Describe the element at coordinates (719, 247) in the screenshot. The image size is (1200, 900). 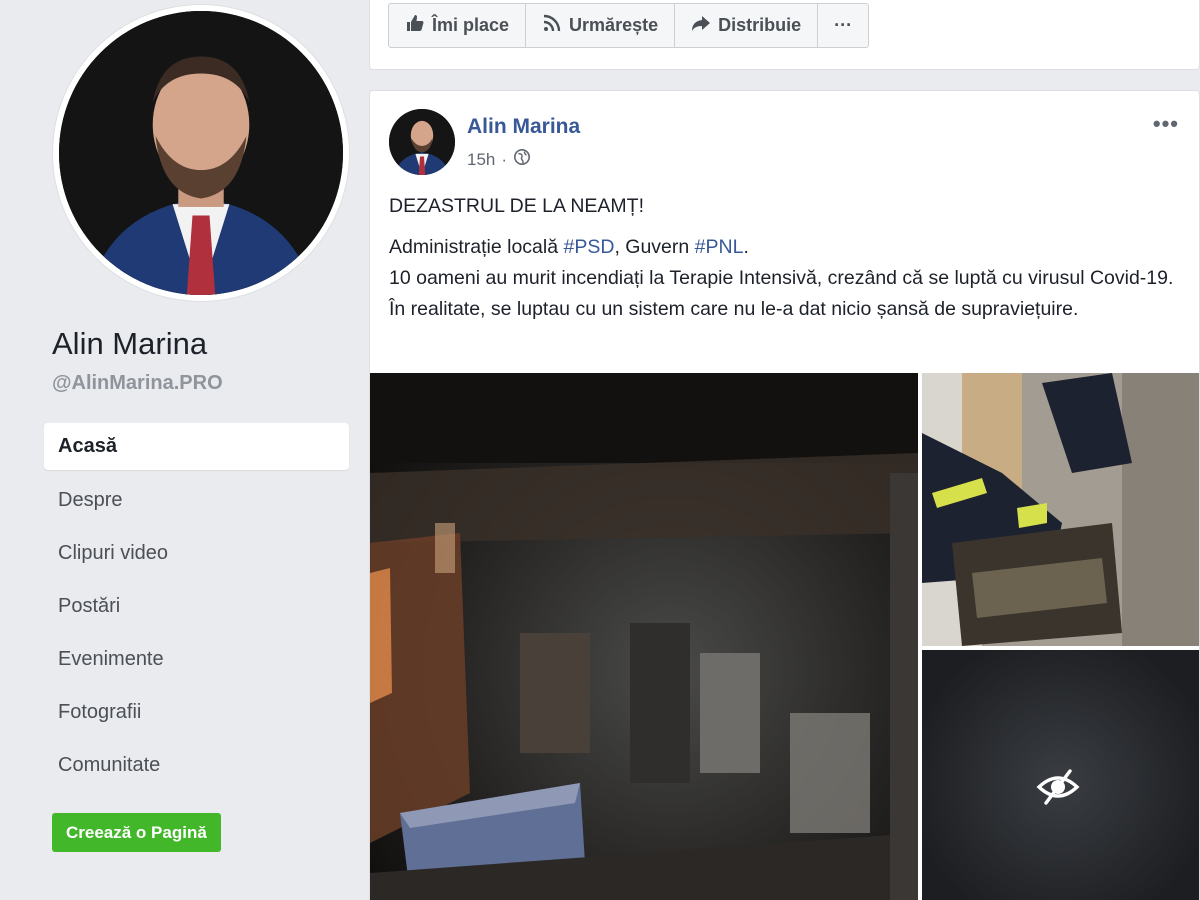
I see `hashtag-pnl: #PNL` at that location.